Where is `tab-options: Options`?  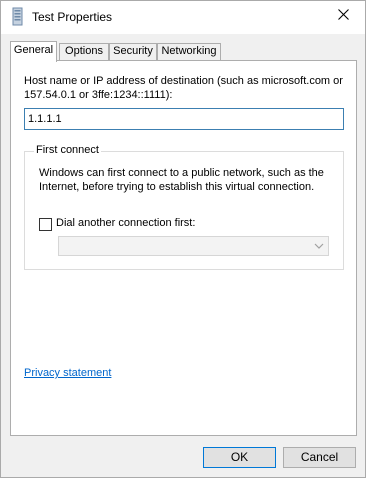 tab-options: Options is located at coordinates (84, 51).